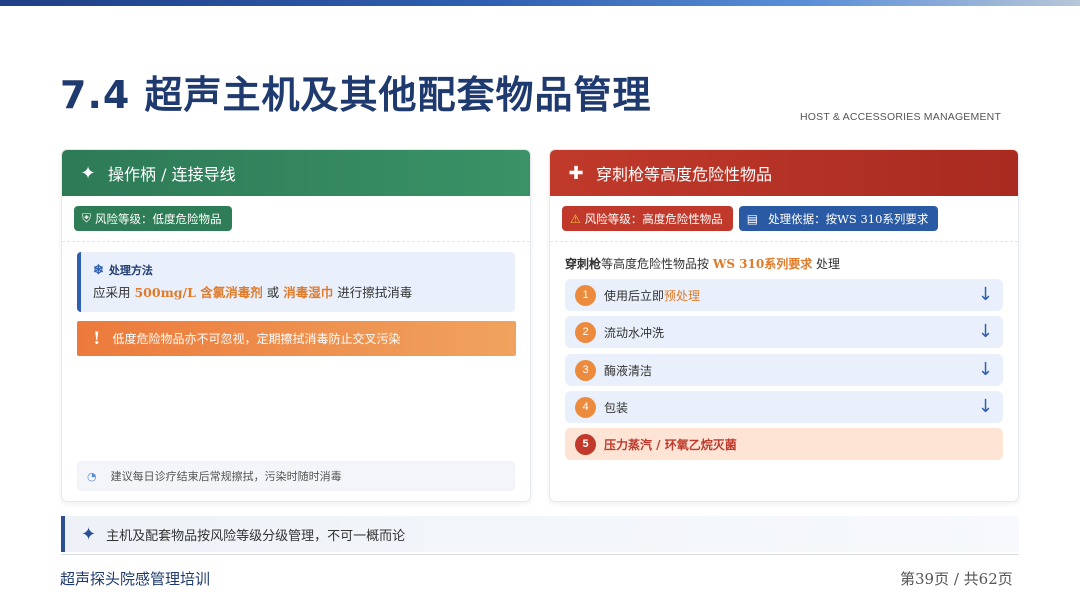 The width and height of the screenshot is (1080, 608). Describe the element at coordinates (670, 444) in the screenshot. I see `step-label: 压力蒸汽 / 环氧乙烷灭菌` at that location.